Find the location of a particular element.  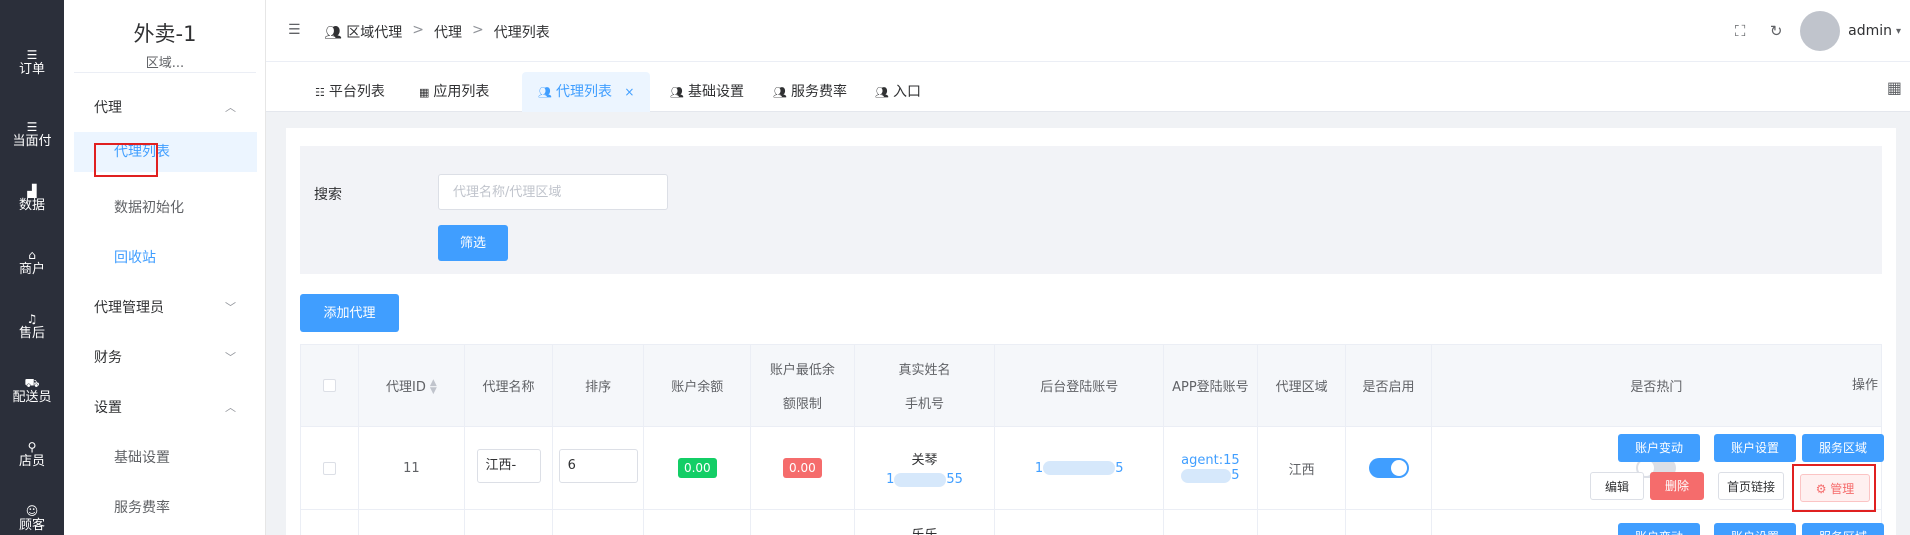

col-sort: 排序 is located at coordinates (598, 385).